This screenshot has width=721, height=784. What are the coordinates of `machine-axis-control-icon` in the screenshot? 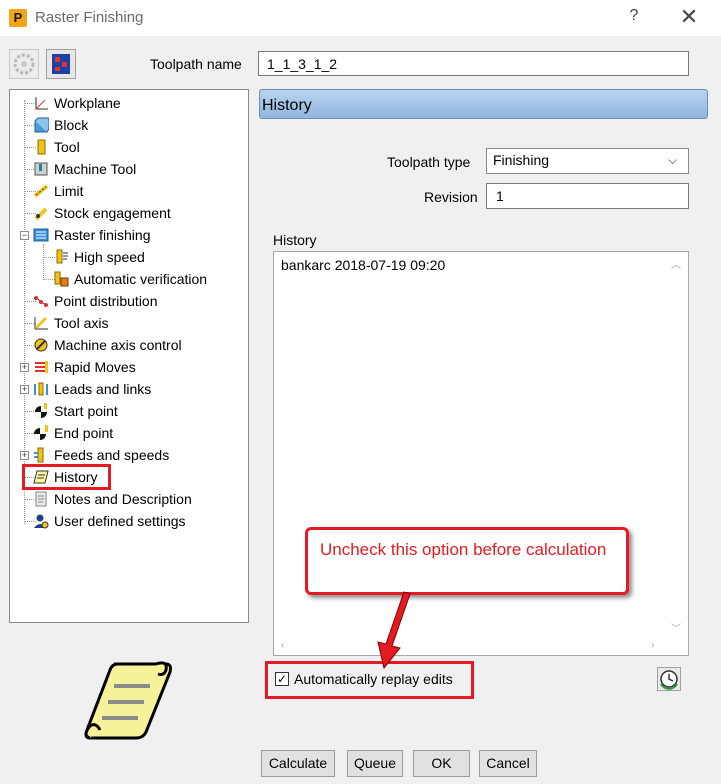 It's located at (41, 345).